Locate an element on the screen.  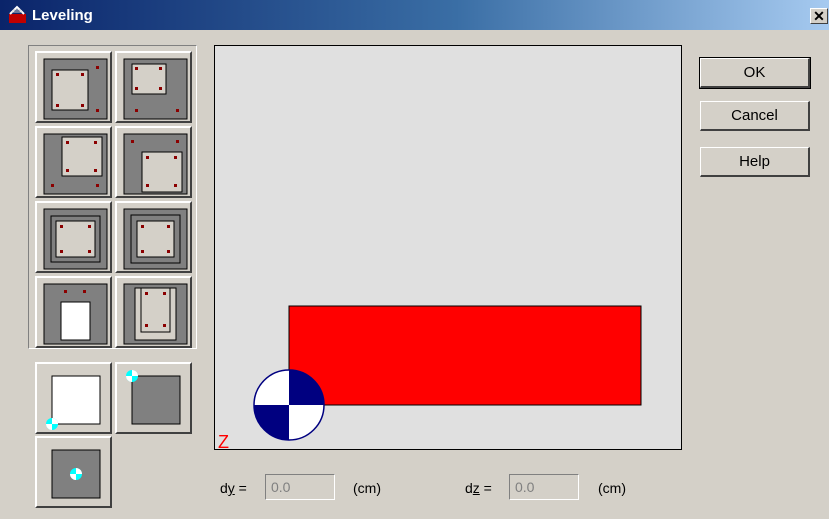
dy-input is located at coordinates (300, 487).